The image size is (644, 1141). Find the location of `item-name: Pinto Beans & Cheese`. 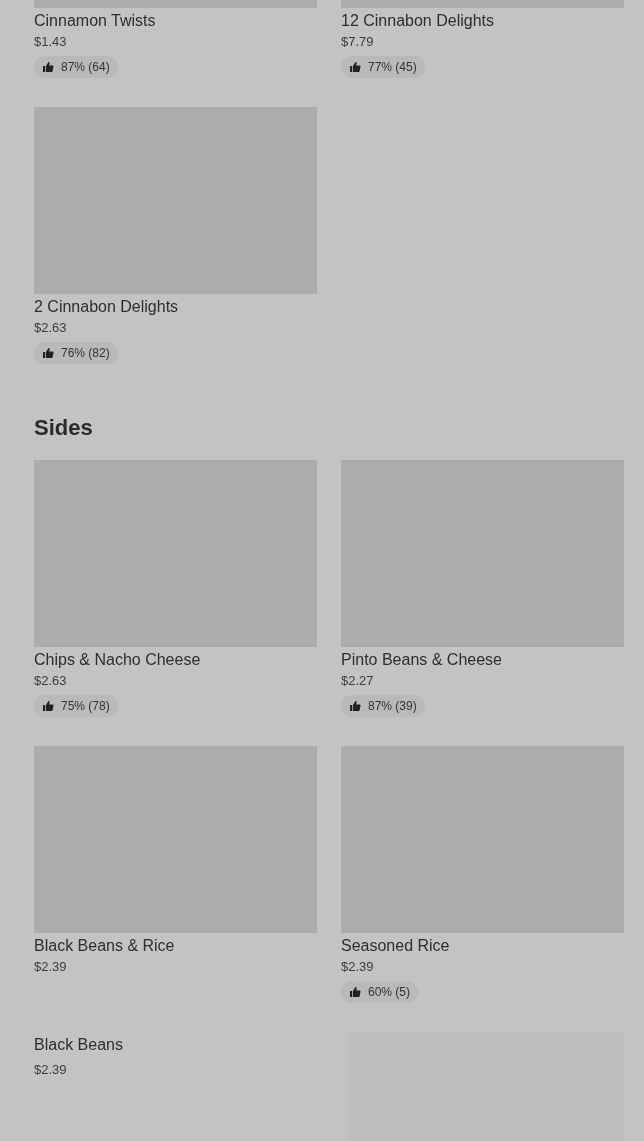

item-name: Pinto Beans & Cheese is located at coordinates (421, 660).